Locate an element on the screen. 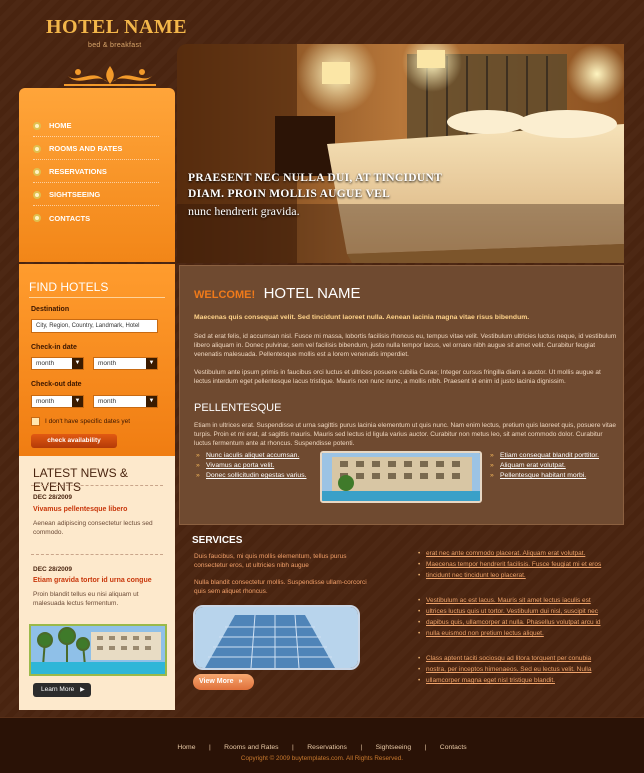 The width and height of the screenshot is (644, 773). footer-link-reservations: Reservations is located at coordinates (327, 747).